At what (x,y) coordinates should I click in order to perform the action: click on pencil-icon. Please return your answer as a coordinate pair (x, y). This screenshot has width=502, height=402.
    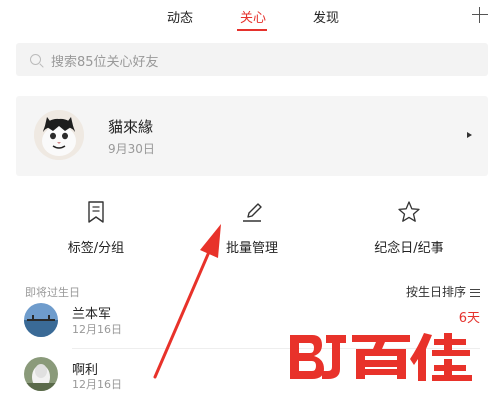
    Looking at the image, I should click on (252, 212).